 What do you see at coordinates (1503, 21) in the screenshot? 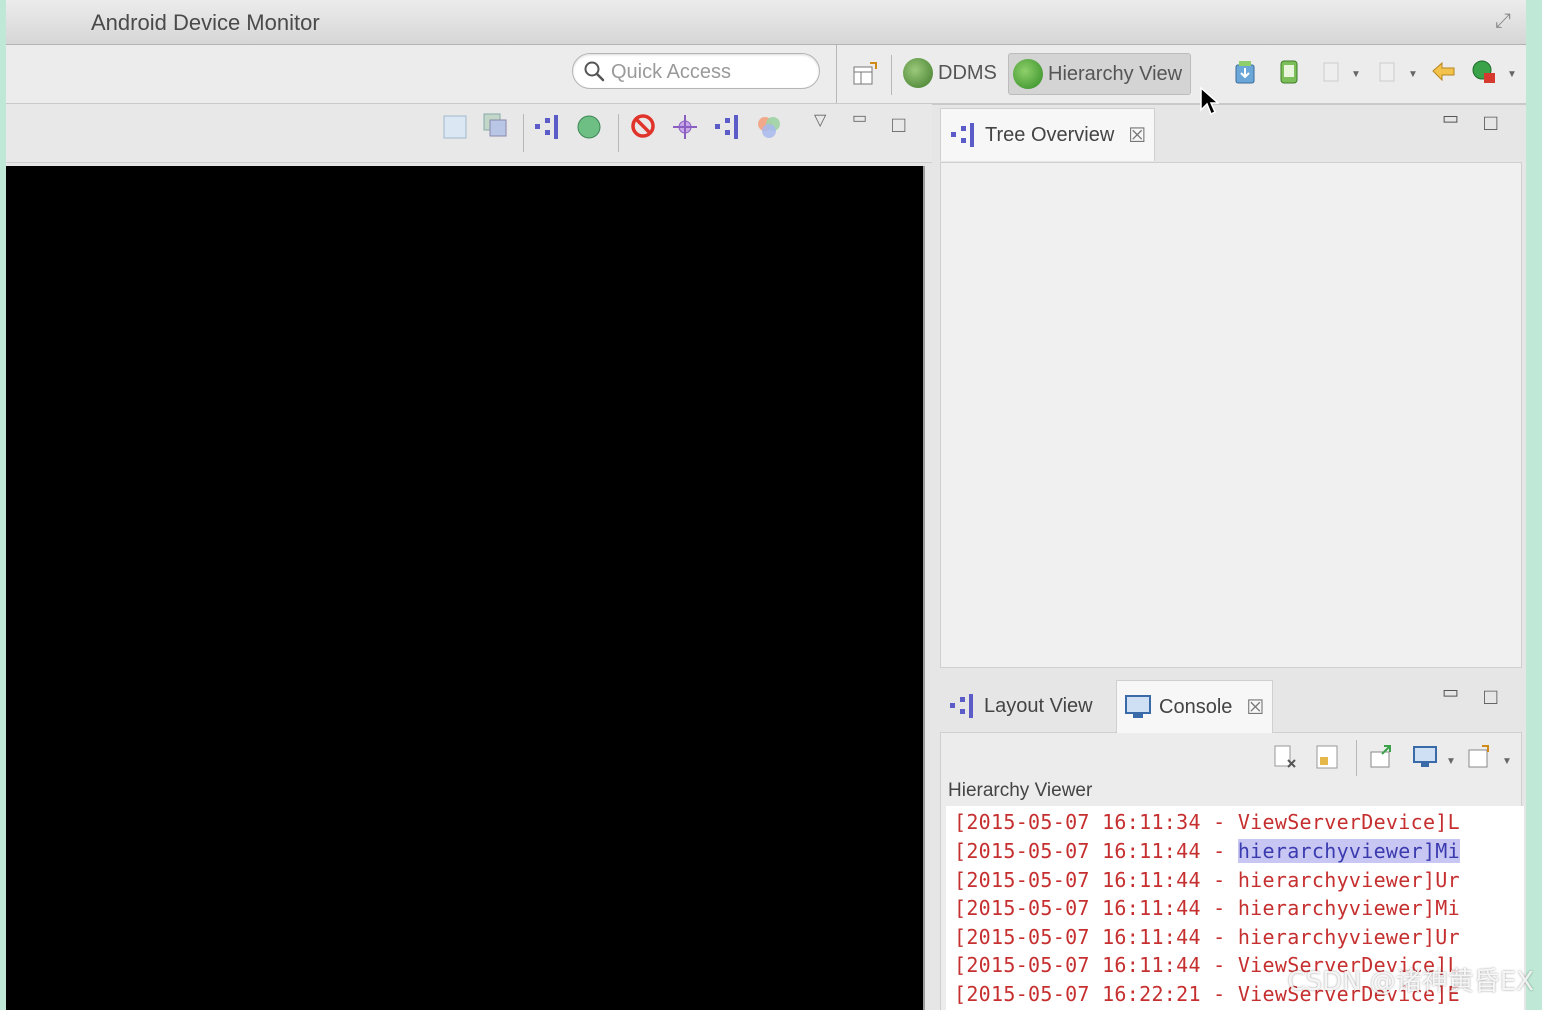
I see `fullscreen-icon: ⤢` at bounding box center [1503, 21].